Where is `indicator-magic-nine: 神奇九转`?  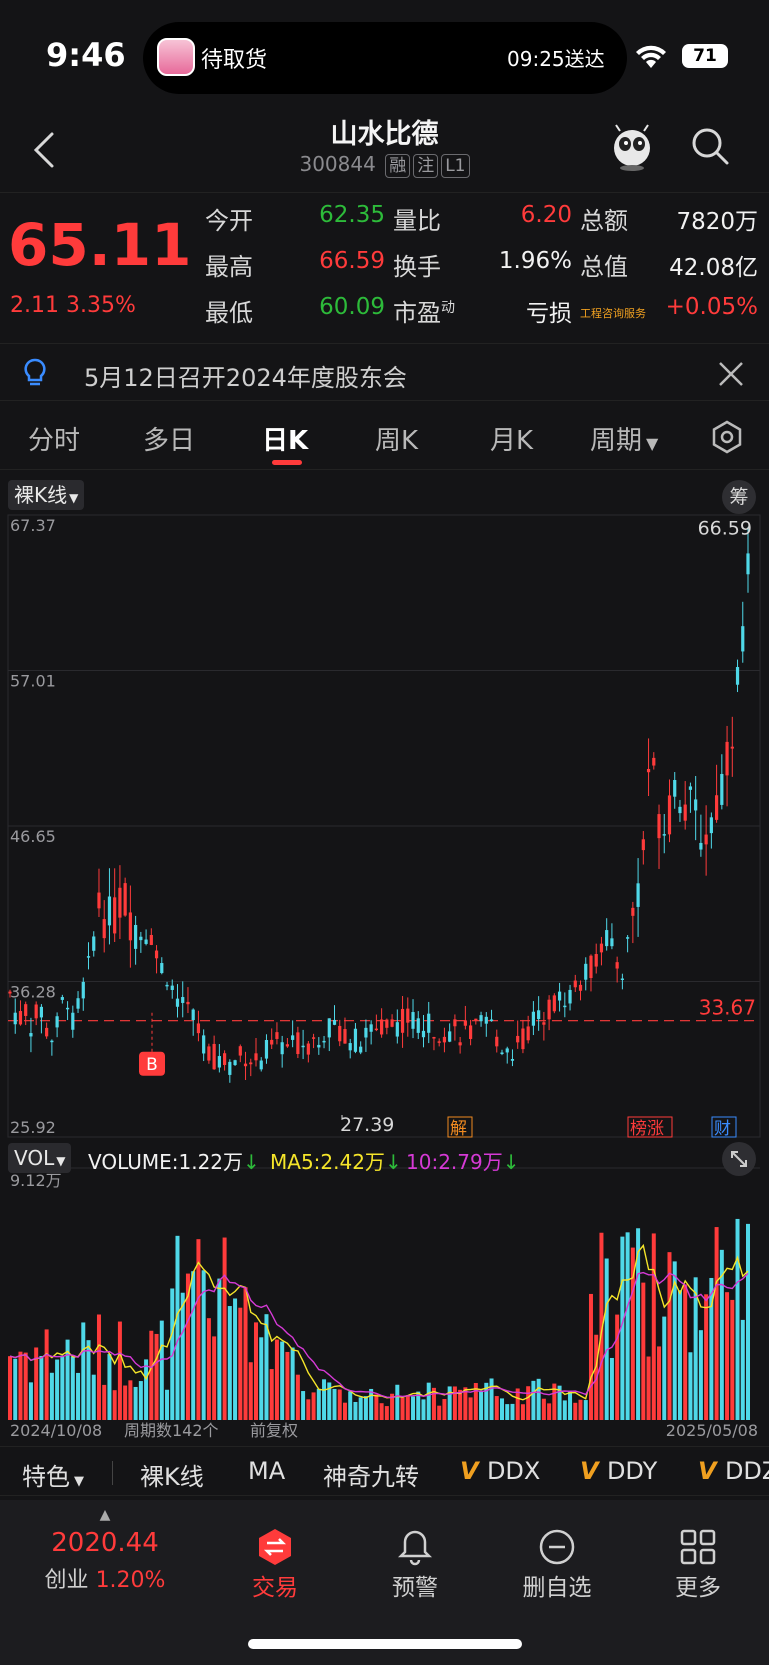
indicator-magic-nine: 神奇九转 is located at coordinates (371, 1474).